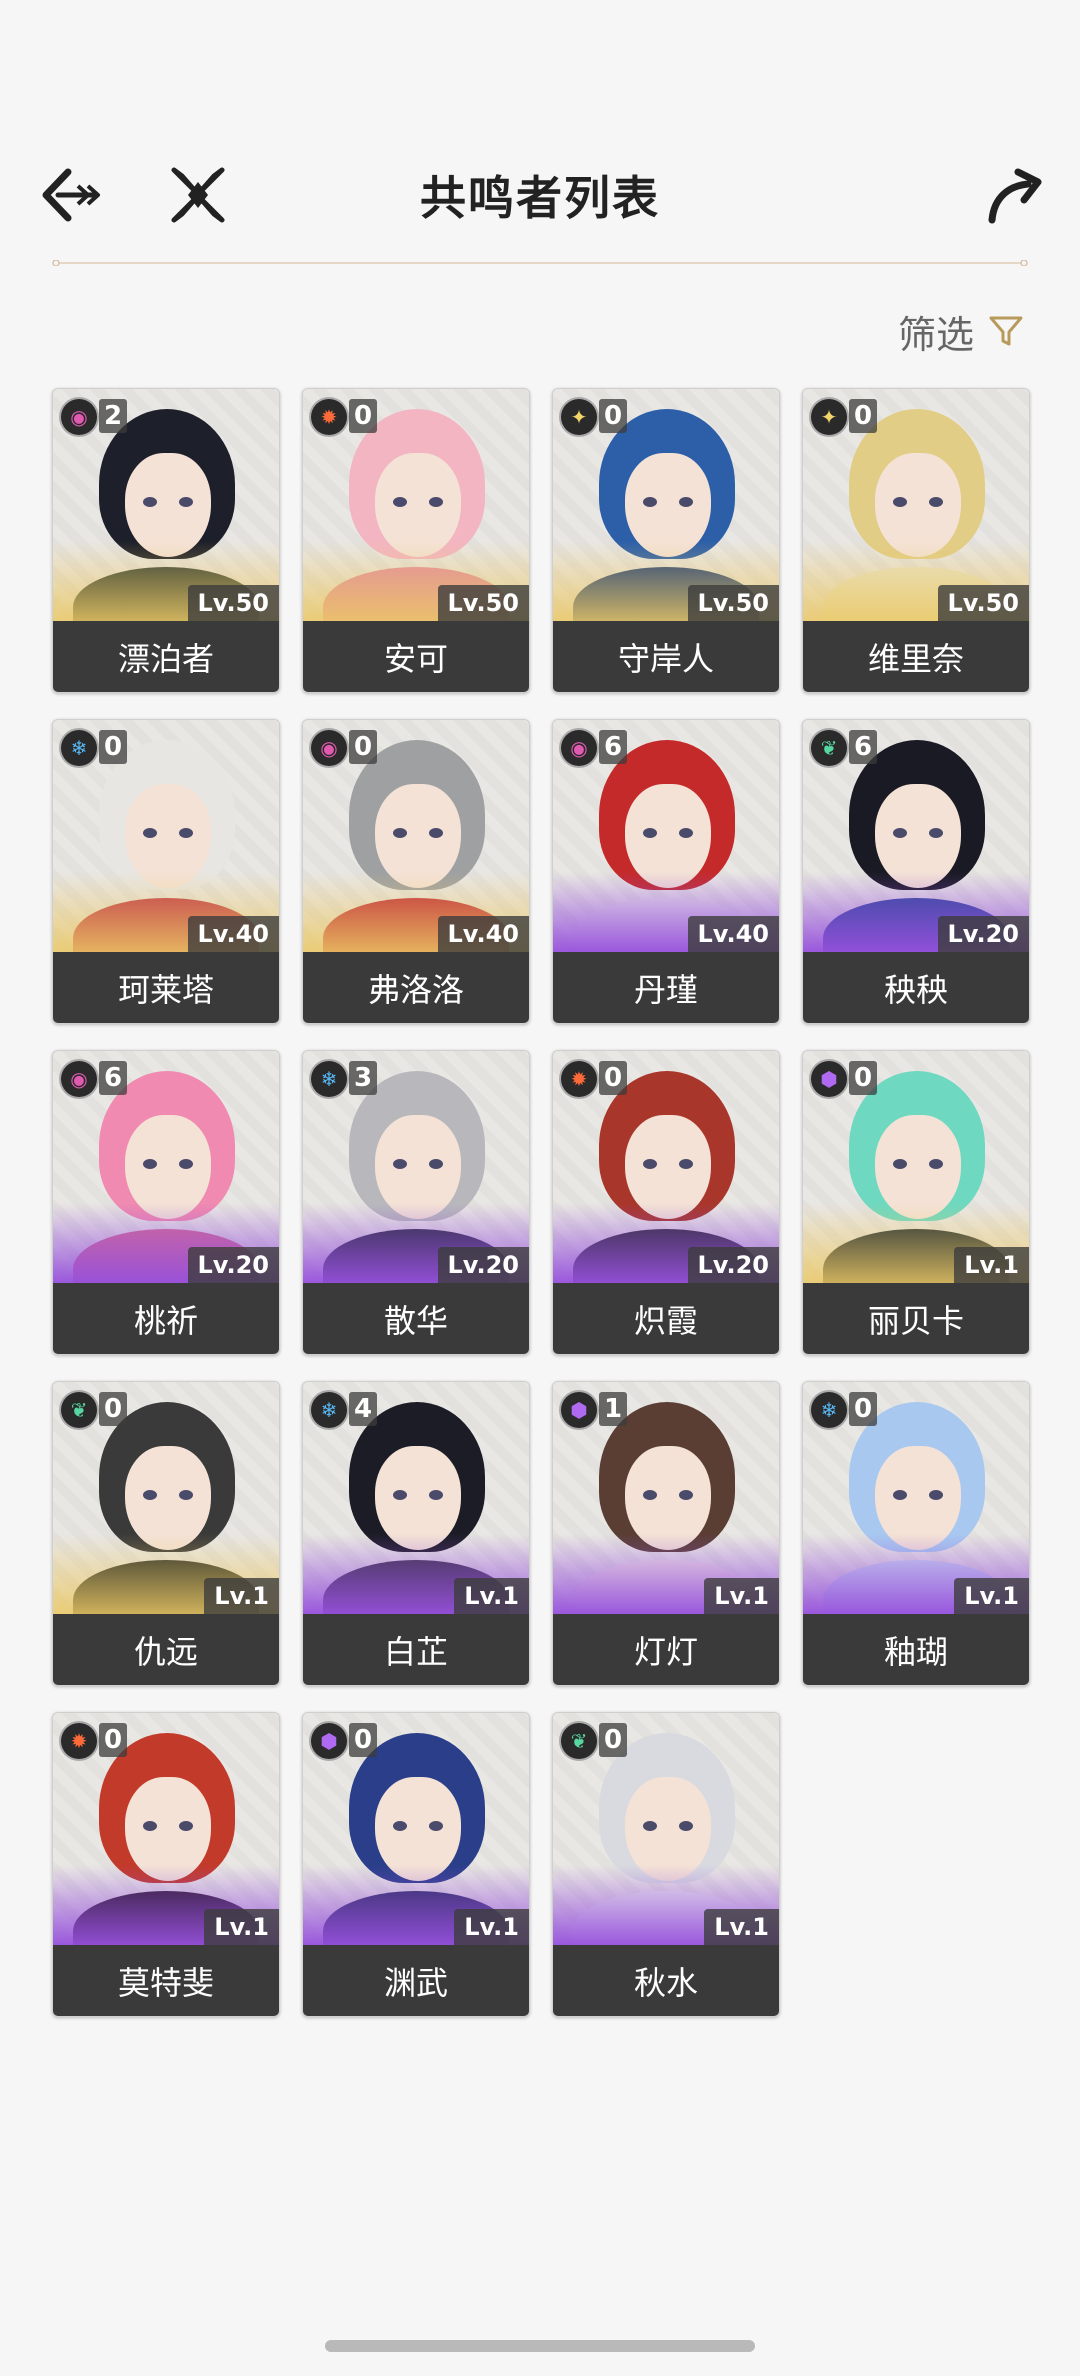 The height and width of the screenshot is (2376, 1080). I want to click on resonator-card: ❄ 4 Lv.1 白芷, so click(416, 1533).